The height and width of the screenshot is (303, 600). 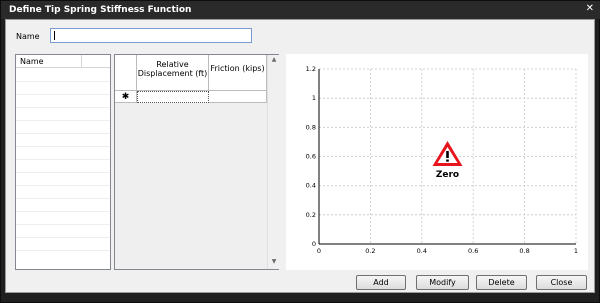 What do you see at coordinates (311, 127) in the screenshot?
I see `y-tick-label: 0.8` at bounding box center [311, 127].